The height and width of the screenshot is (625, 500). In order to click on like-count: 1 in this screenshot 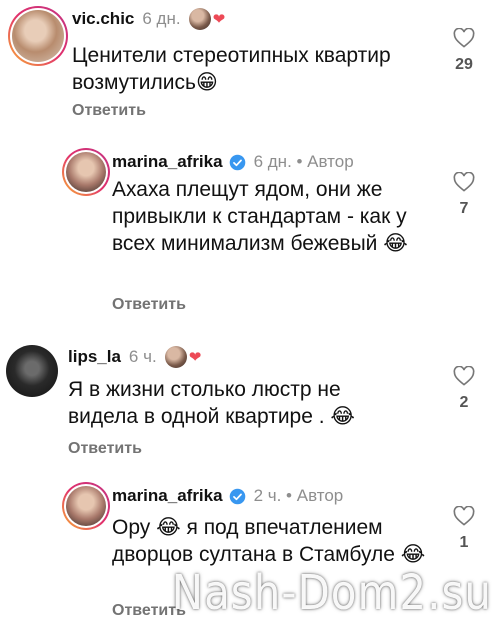, I will do `click(464, 542)`.